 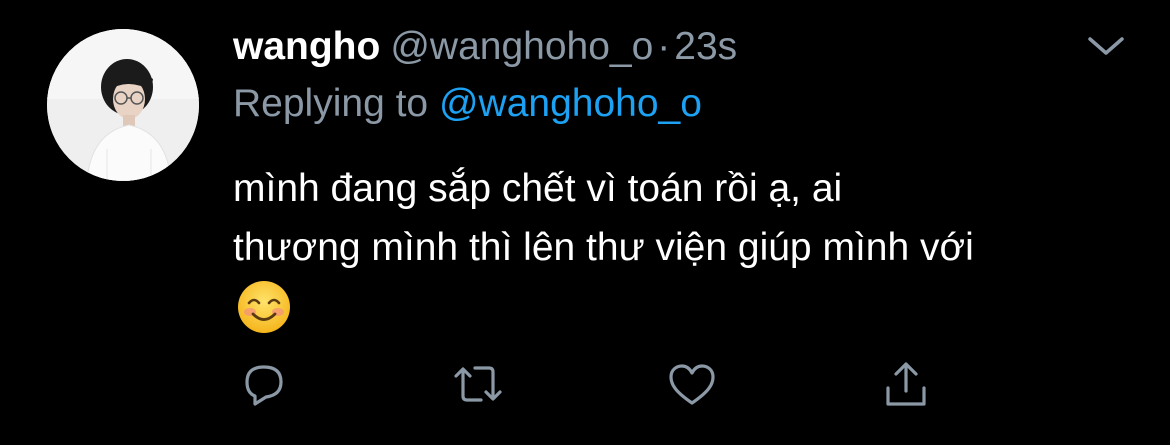 I want to click on replying-to: Replying to @wanghoho_o, so click(x=467, y=104).